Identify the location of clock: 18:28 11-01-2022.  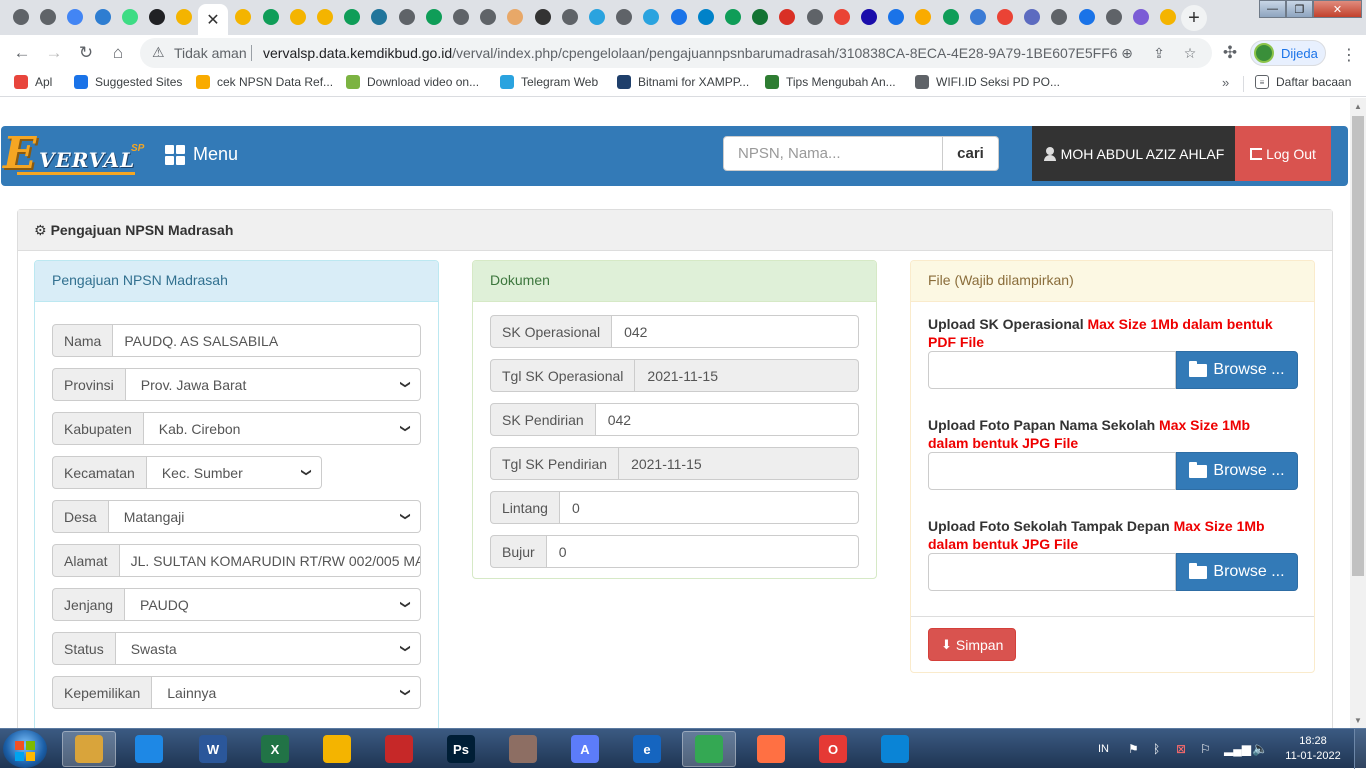
(1313, 749).